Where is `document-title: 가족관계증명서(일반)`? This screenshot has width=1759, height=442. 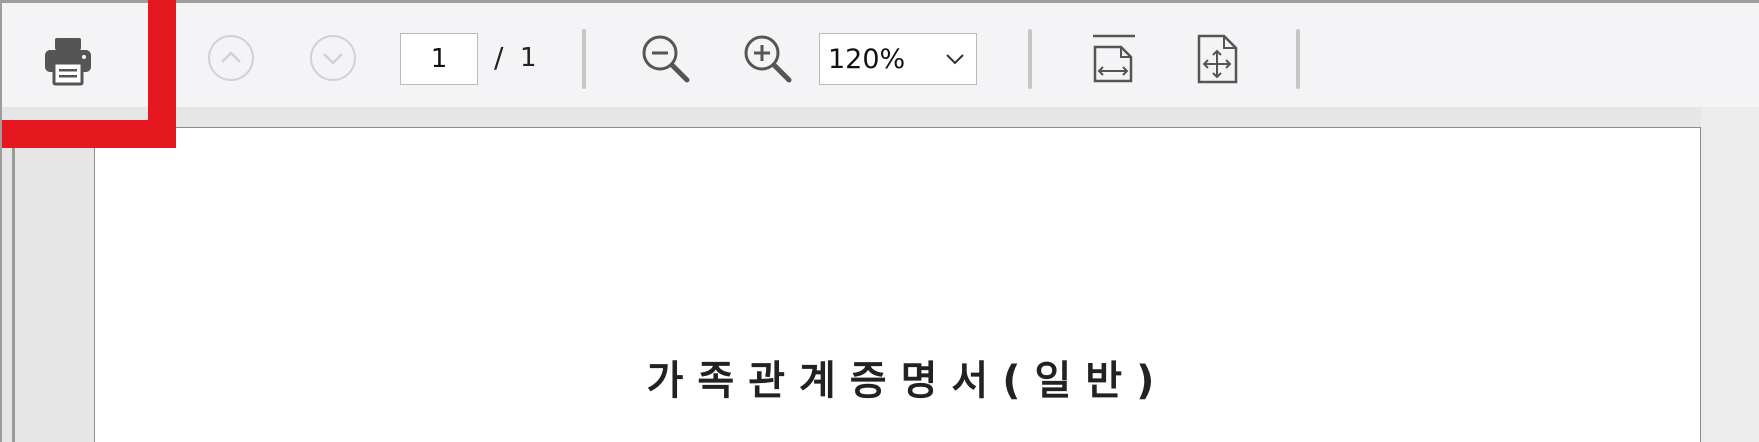
document-title: 가족관계증명서(일반) is located at coordinates (907, 381).